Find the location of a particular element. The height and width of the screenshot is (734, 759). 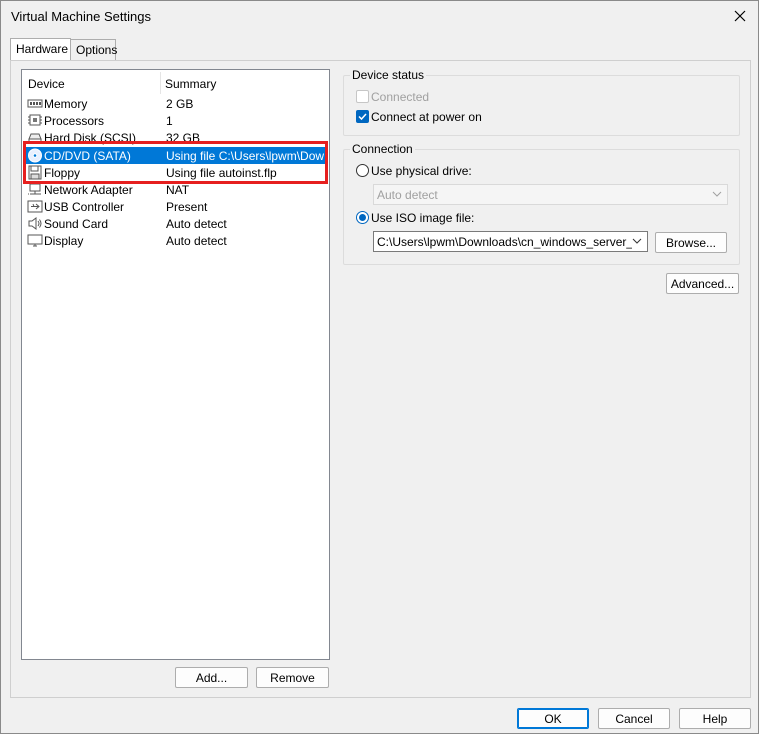

memory-icon is located at coordinates (35, 103).